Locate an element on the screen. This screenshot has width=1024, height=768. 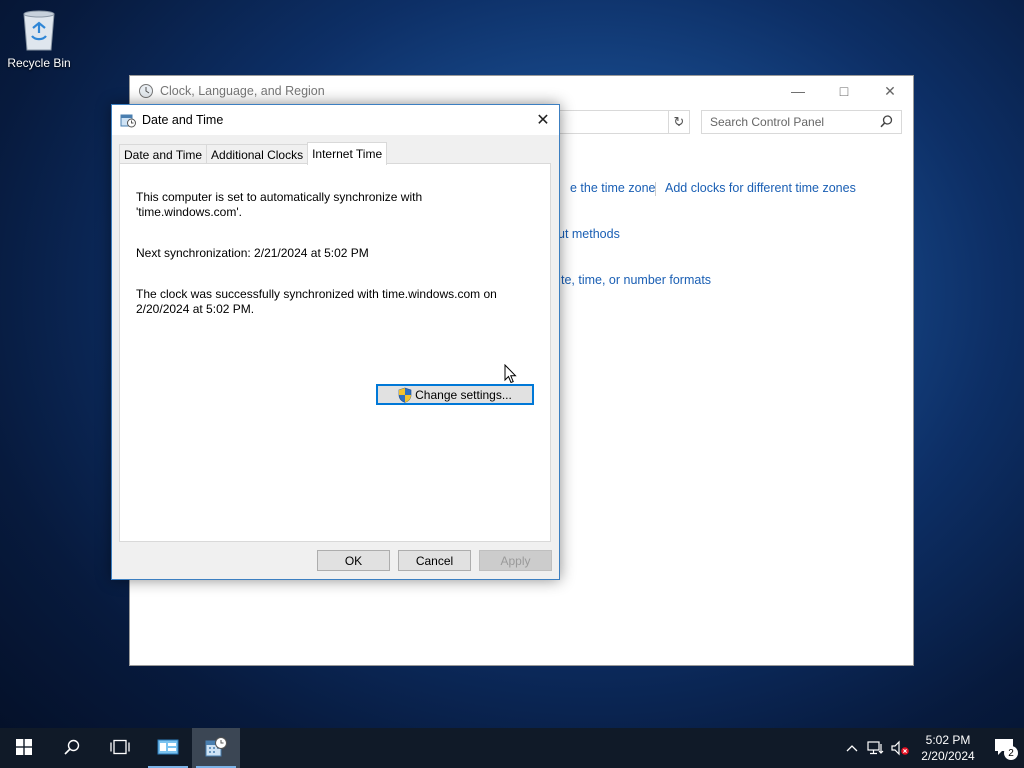
clock-date: 2/20/2024 is located at coordinates (948, 756).